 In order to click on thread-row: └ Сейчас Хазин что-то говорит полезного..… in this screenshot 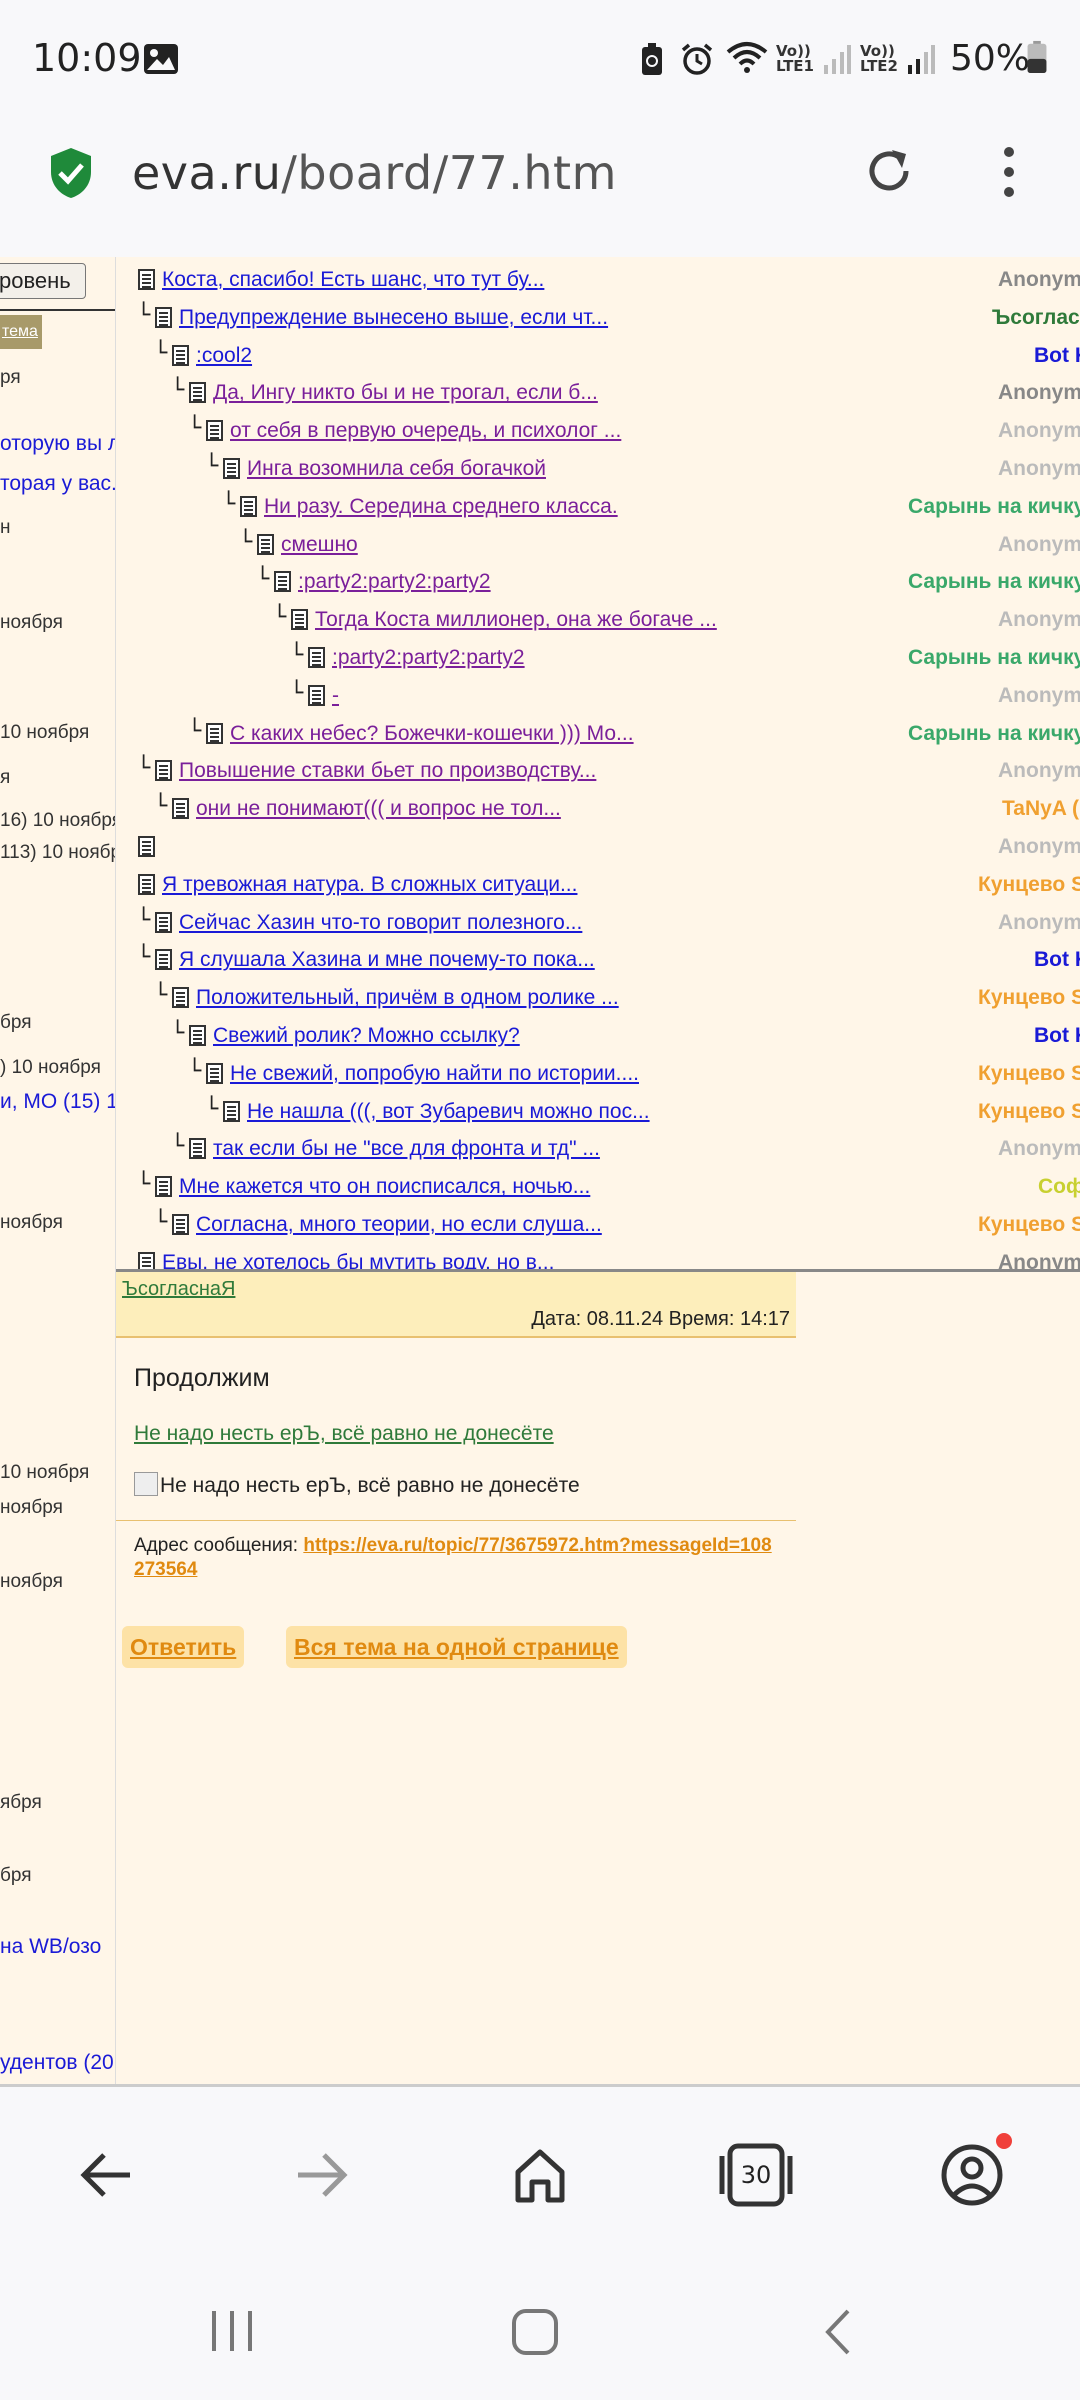, I will do `click(598, 923)`.